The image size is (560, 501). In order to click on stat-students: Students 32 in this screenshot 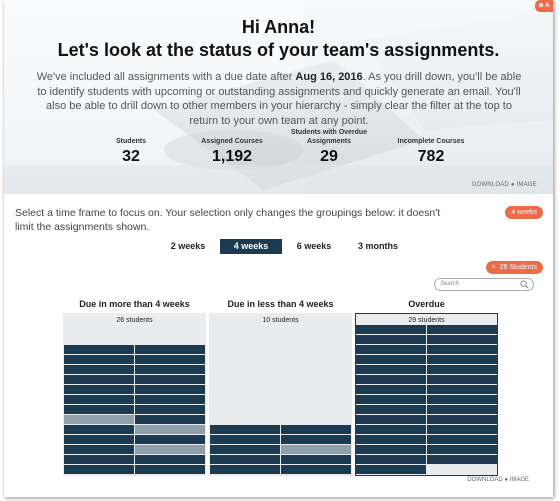, I will do `click(131, 147)`.